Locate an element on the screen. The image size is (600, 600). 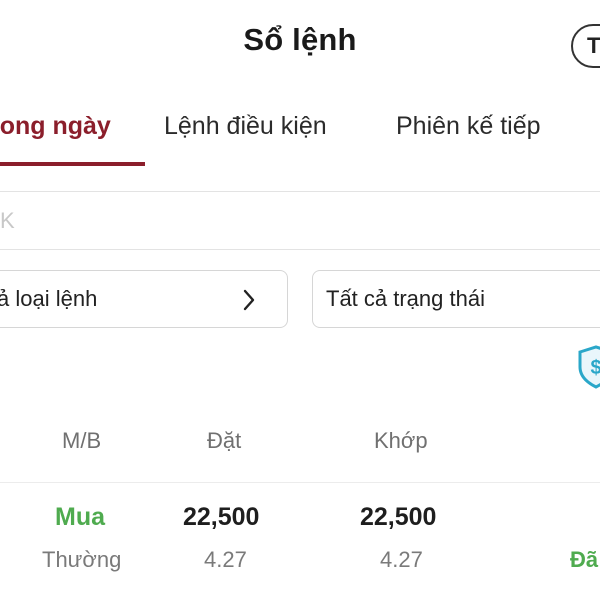
page-title: Sổ lệnh is located at coordinates (300, 39).